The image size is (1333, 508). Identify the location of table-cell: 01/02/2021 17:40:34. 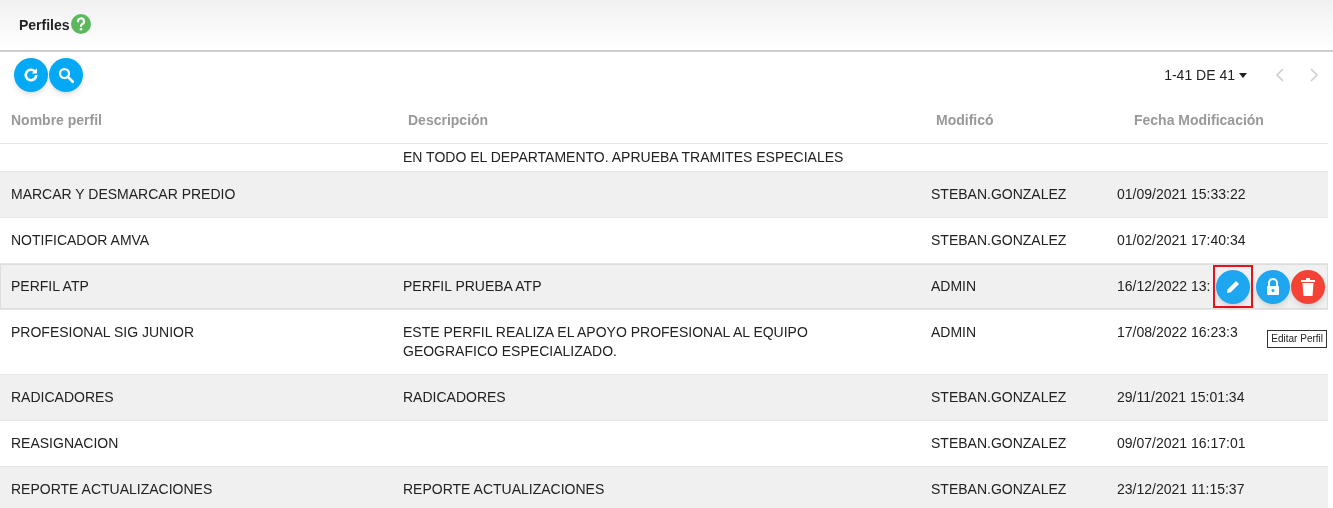
(1181, 240).